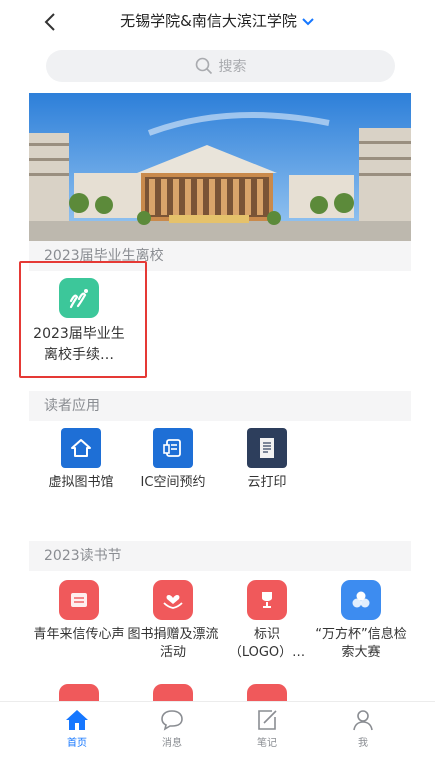 Image resolution: width=435 pixels, height=763 pixels. I want to click on tab-home: 首页, so click(77, 728).